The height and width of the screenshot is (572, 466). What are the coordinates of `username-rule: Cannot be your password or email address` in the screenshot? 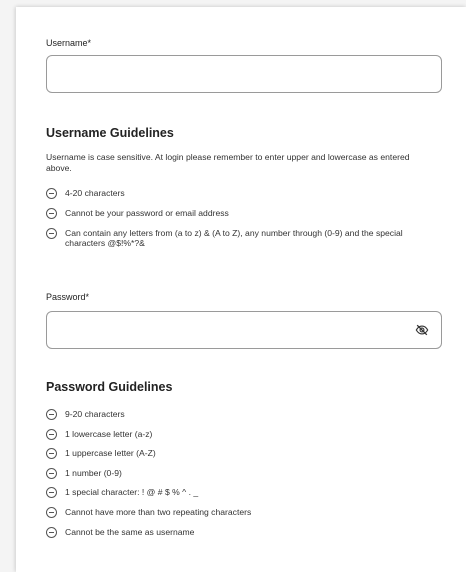 It's located at (242, 213).